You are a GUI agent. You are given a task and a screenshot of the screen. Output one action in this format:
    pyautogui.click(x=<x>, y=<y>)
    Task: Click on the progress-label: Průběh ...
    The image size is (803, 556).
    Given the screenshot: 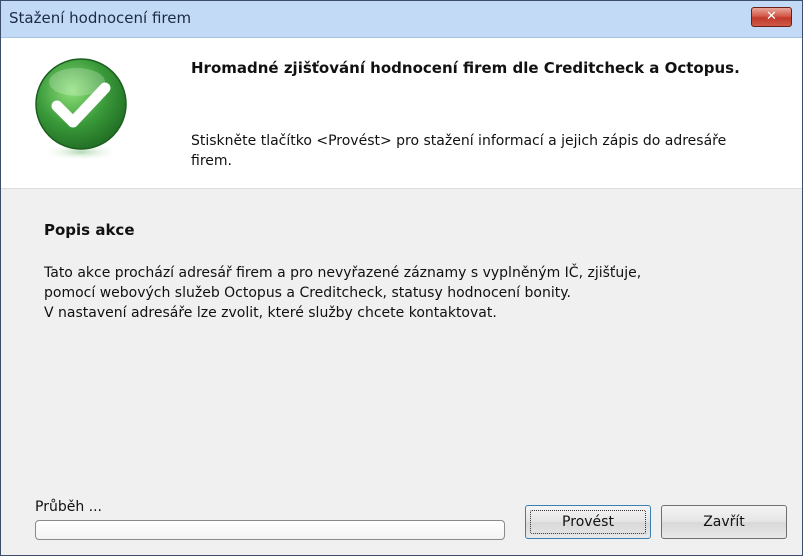 What is the action you would take?
    pyautogui.click(x=68, y=507)
    